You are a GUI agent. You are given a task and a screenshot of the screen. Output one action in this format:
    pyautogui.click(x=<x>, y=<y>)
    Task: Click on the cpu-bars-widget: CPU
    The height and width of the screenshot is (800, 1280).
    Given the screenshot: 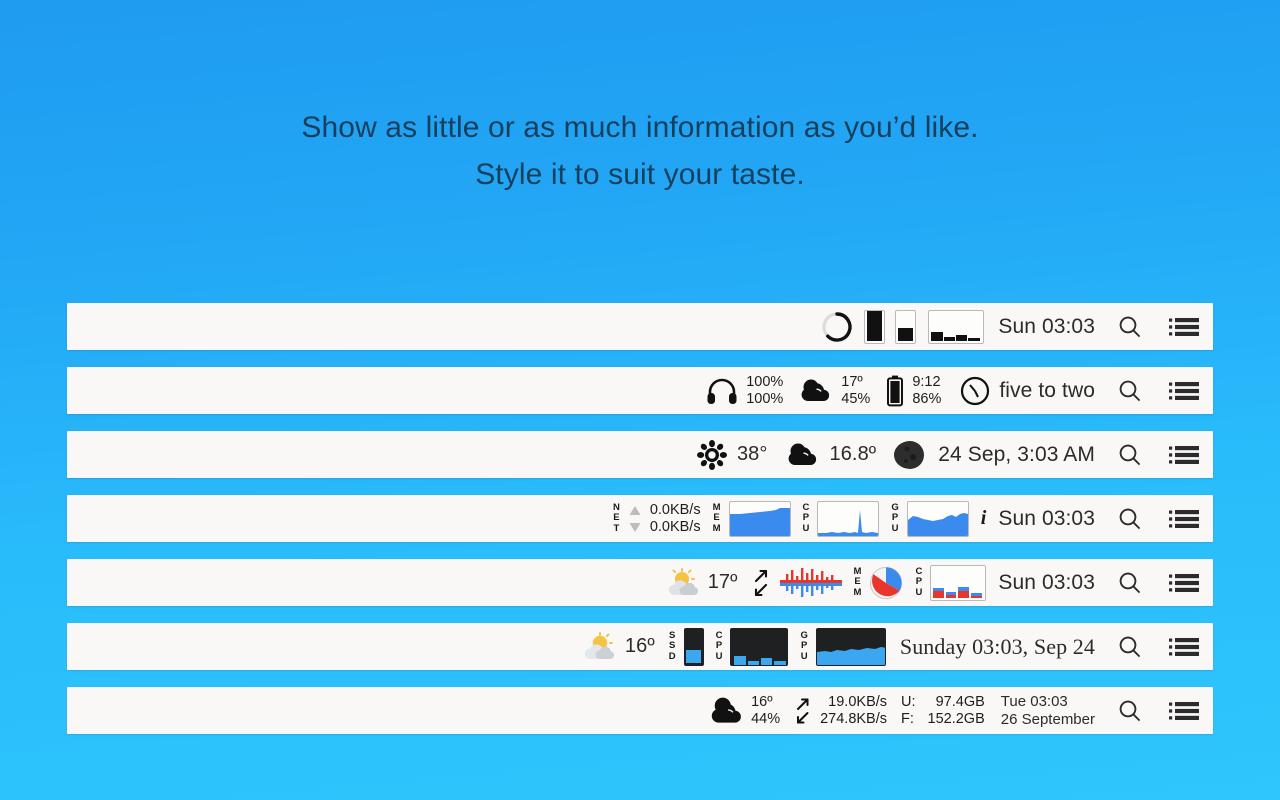 What is the action you would take?
    pyautogui.click(x=951, y=582)
    